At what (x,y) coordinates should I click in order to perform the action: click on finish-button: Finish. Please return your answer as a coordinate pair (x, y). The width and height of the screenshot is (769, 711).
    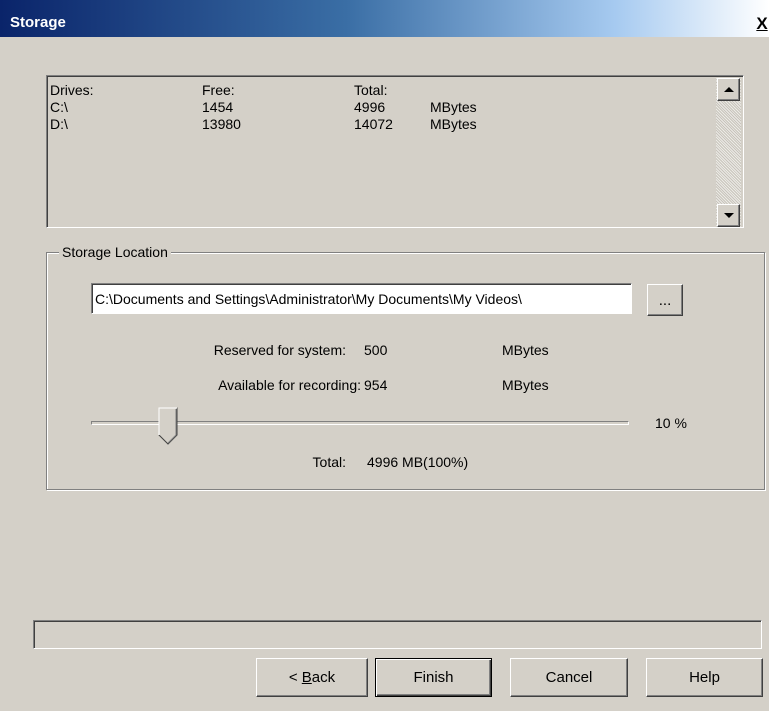
    Looking at the image, I should click on (433, 677).